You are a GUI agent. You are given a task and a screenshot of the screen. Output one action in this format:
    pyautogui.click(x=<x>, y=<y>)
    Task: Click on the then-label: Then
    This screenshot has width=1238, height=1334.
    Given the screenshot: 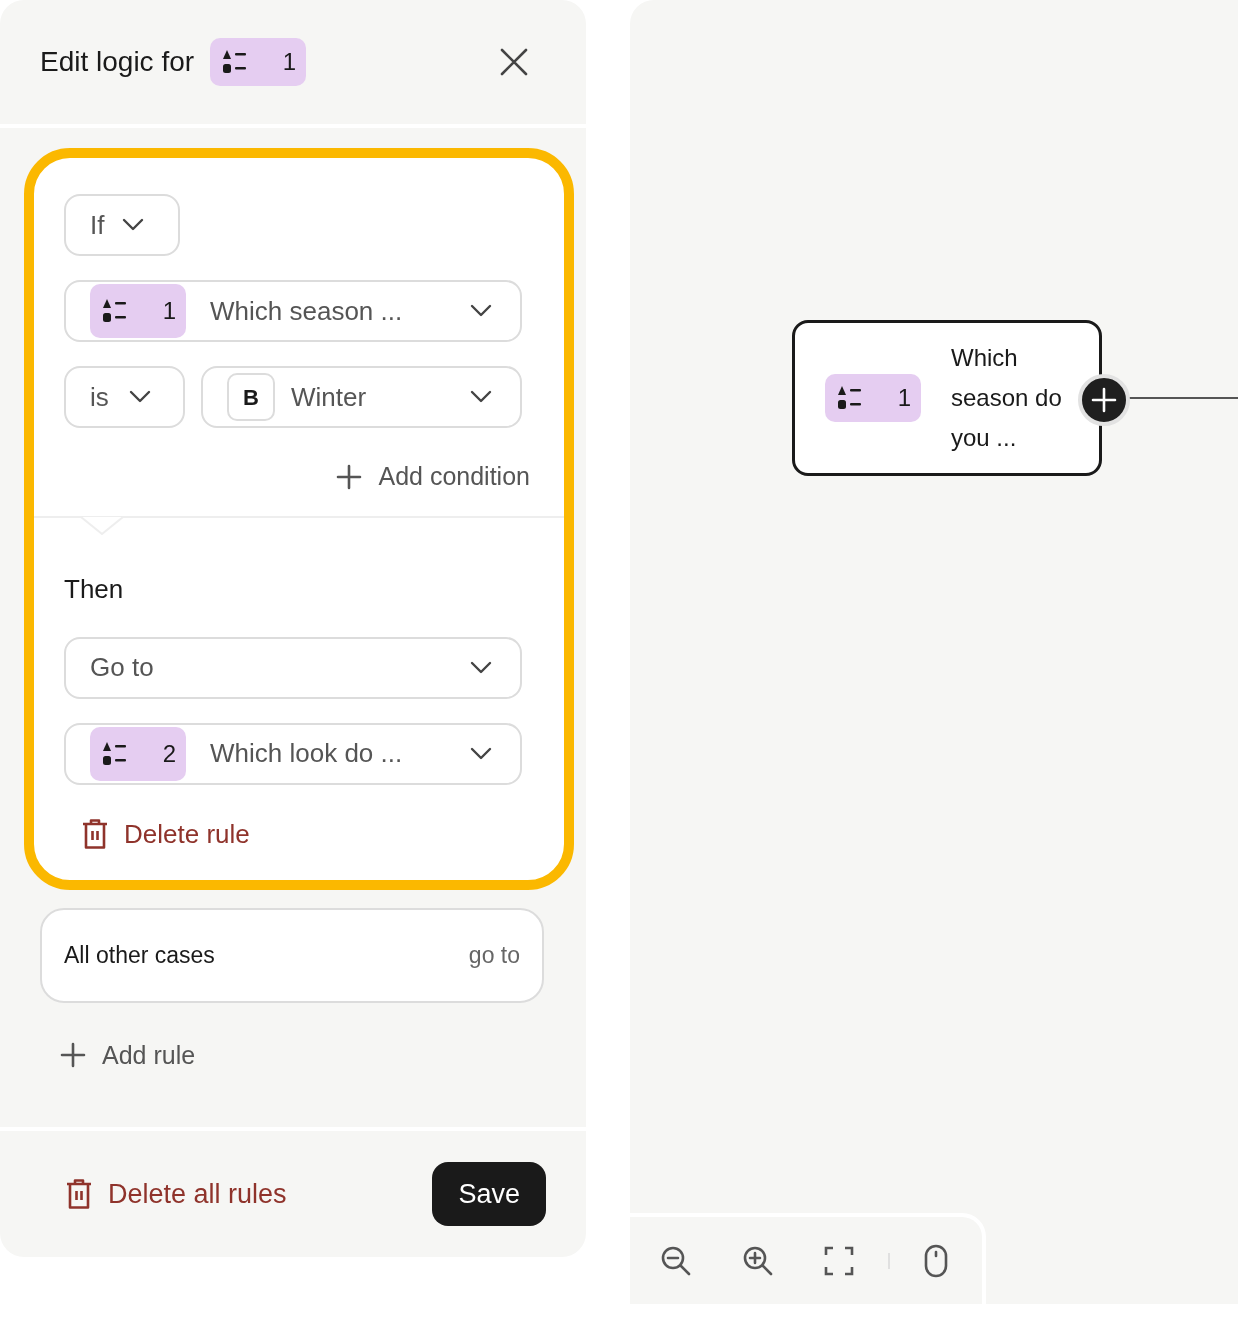 What is the action you would take?
    pyautogui.click(x=94, y=589)
    